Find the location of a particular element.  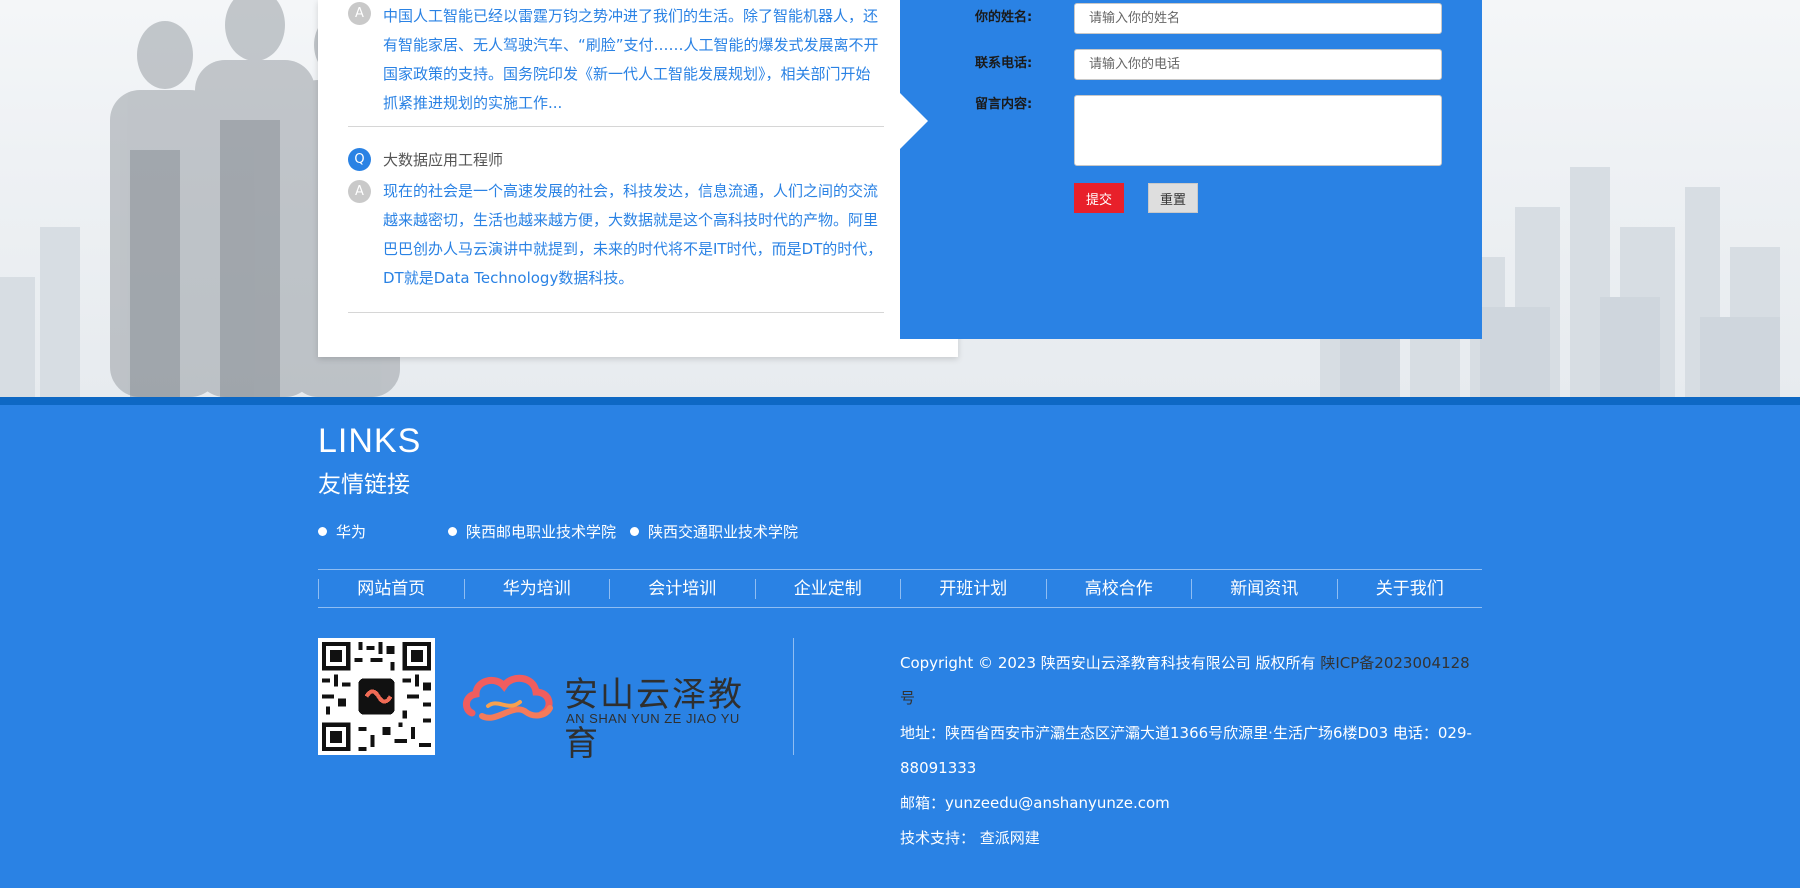

name-label: 你的姓名: is located at coordinates (1004, 17).